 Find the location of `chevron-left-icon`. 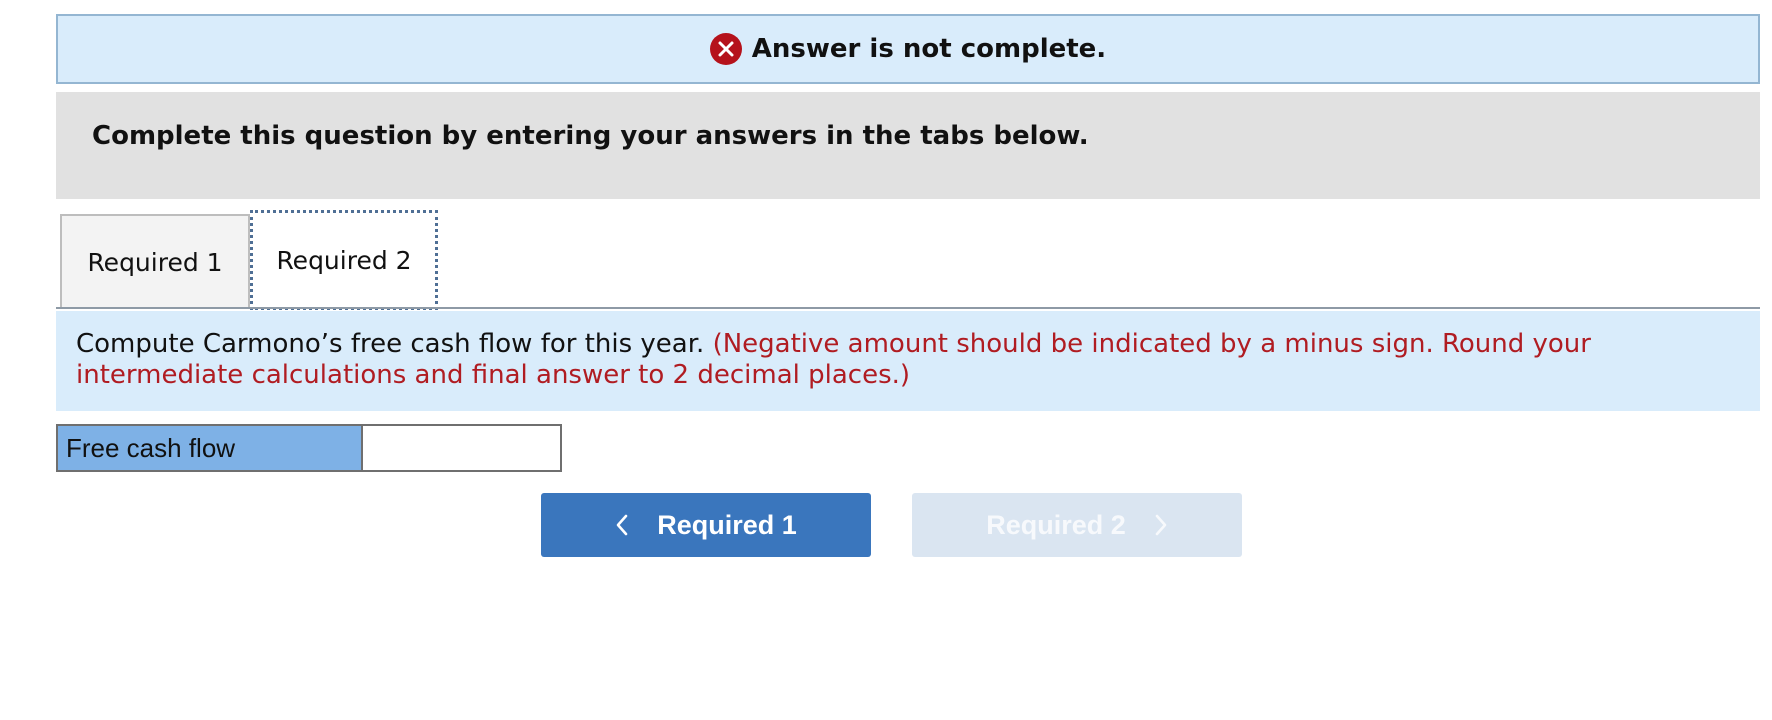

chevron-left-icon is located at coordinates (622, 525).